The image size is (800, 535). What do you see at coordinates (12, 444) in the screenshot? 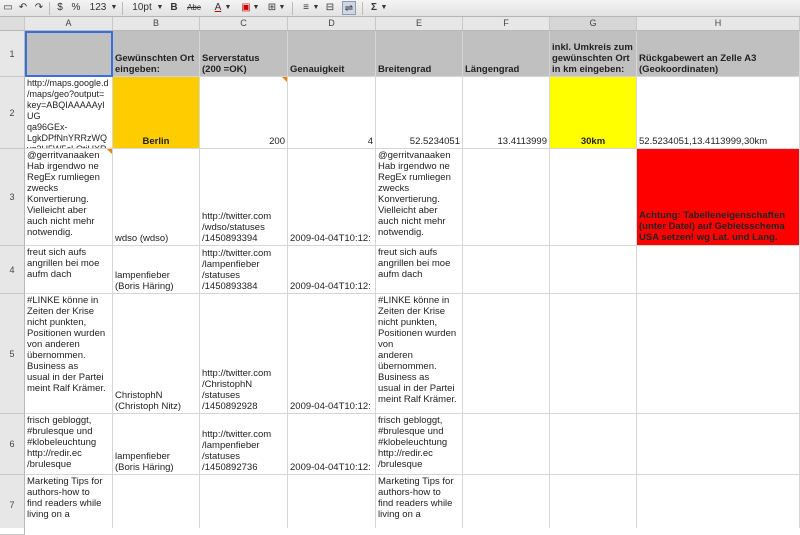
I see `row-header-6: 6` at bounding box center [12, 444].